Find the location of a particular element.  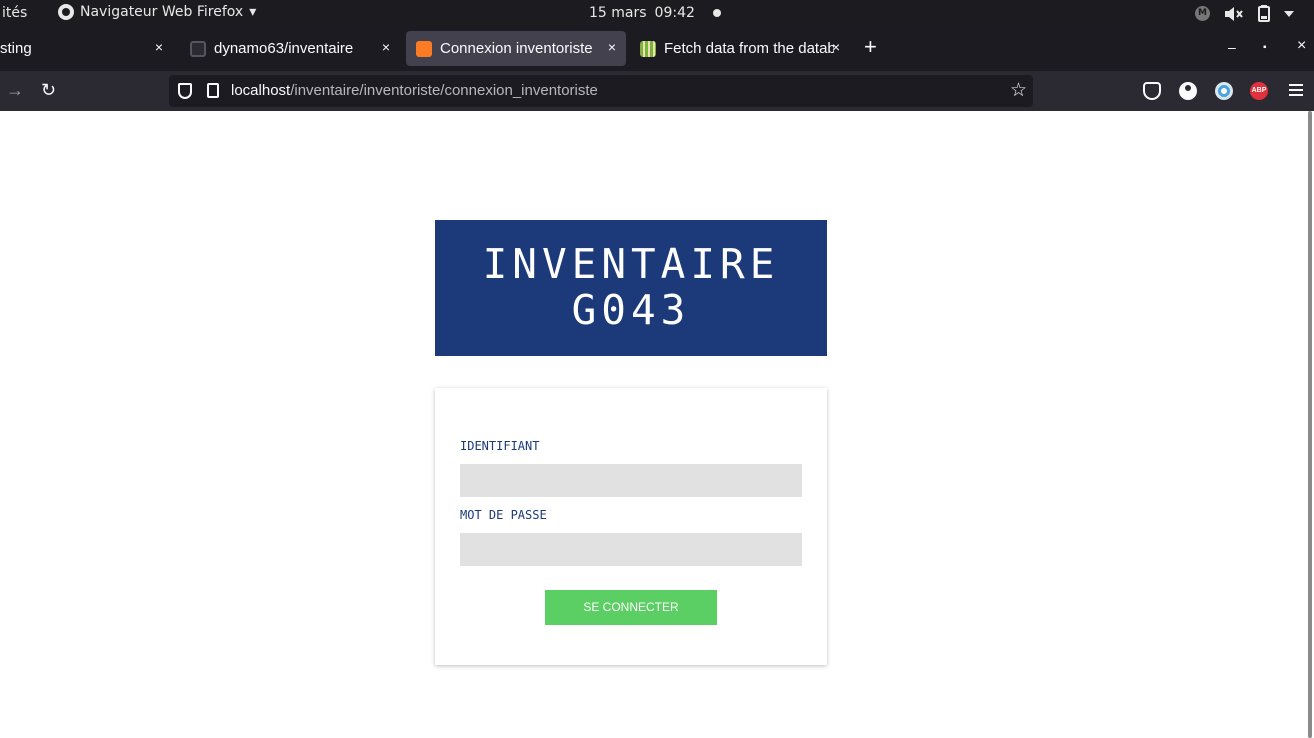

hamburger-menu-icon is located at coordinates (1296, 90).